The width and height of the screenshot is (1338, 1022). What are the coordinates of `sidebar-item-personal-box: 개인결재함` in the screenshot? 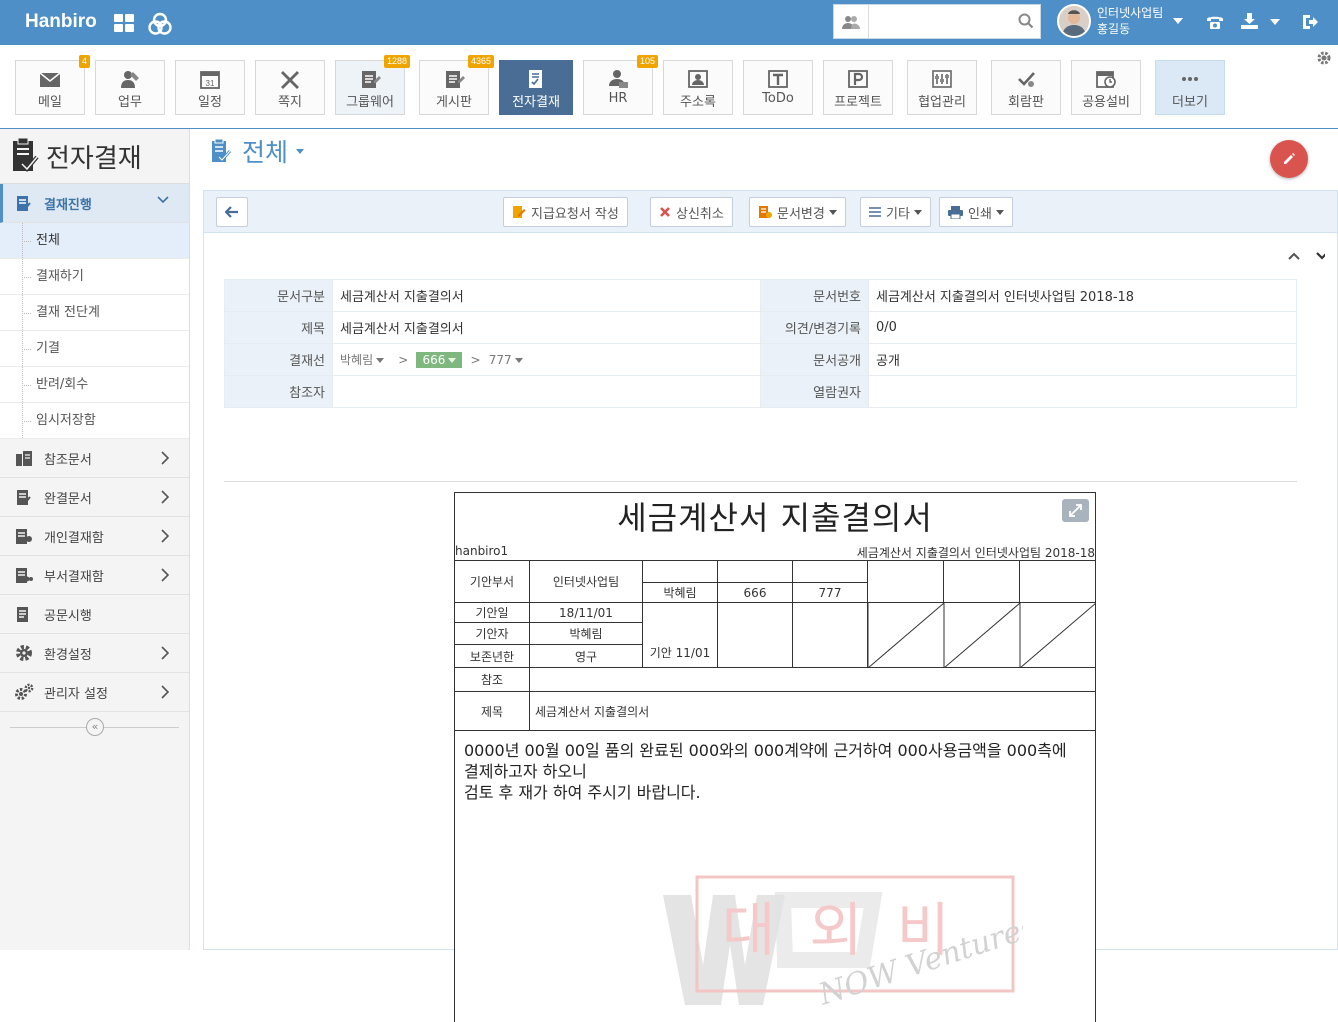 It's located at (94, 536).